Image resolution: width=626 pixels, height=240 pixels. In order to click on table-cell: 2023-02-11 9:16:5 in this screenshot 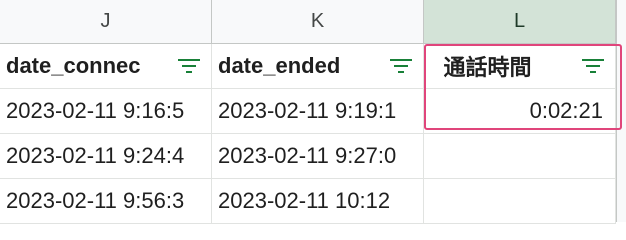, I will do `click(106, 111)`.